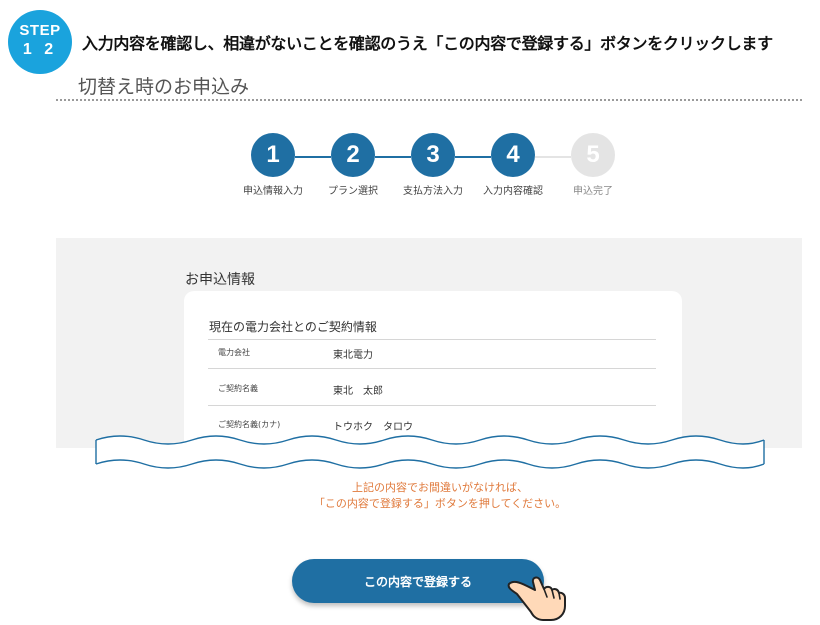  Describe the element at coordinates (40, 30) in the screenshot. I see `step-badge-label: STEP` at that location.